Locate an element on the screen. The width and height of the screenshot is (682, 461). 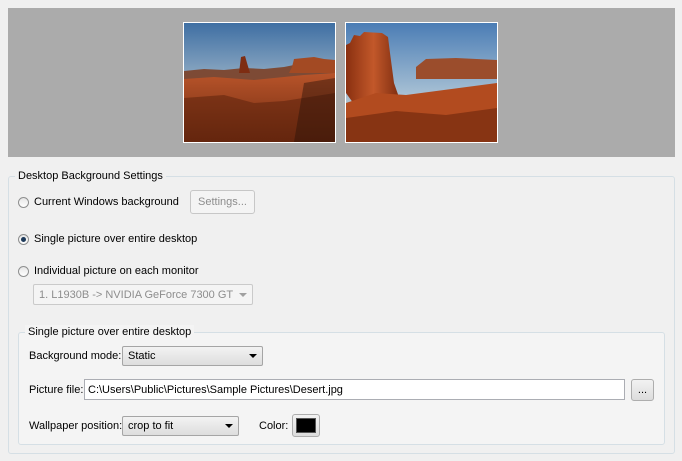
current-windows-background-option: Current Windows background is located at coordinates (98, 202).